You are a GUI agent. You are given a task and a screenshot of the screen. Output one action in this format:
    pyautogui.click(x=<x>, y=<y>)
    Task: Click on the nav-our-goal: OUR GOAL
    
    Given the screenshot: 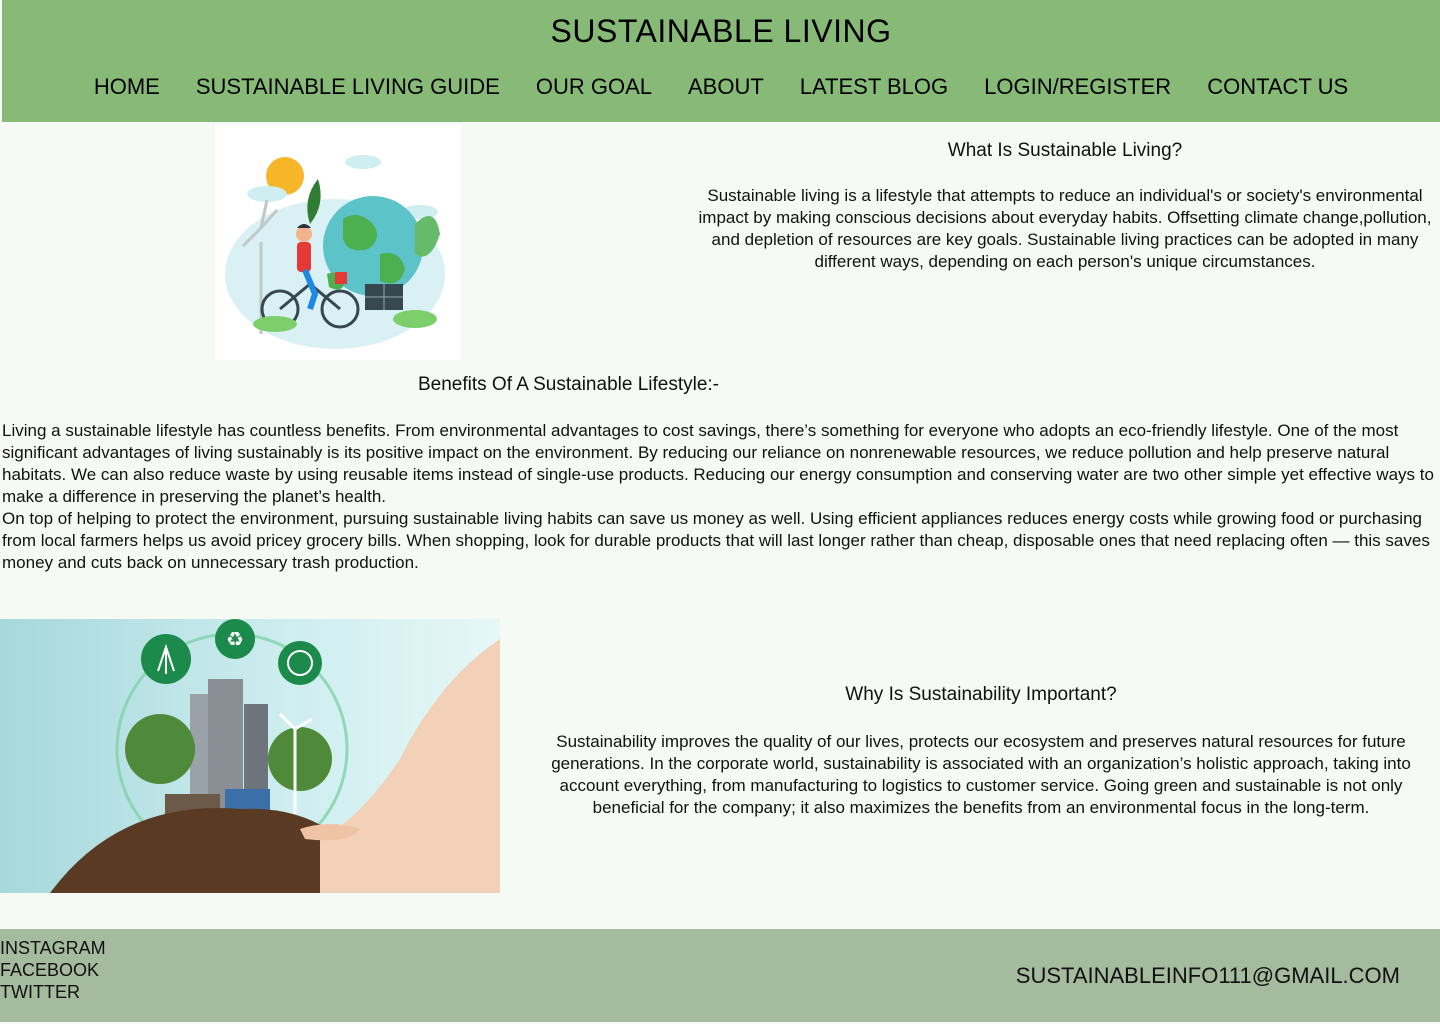 What is the action you would take?
    pyautogui.click(x=594, y=87)
    